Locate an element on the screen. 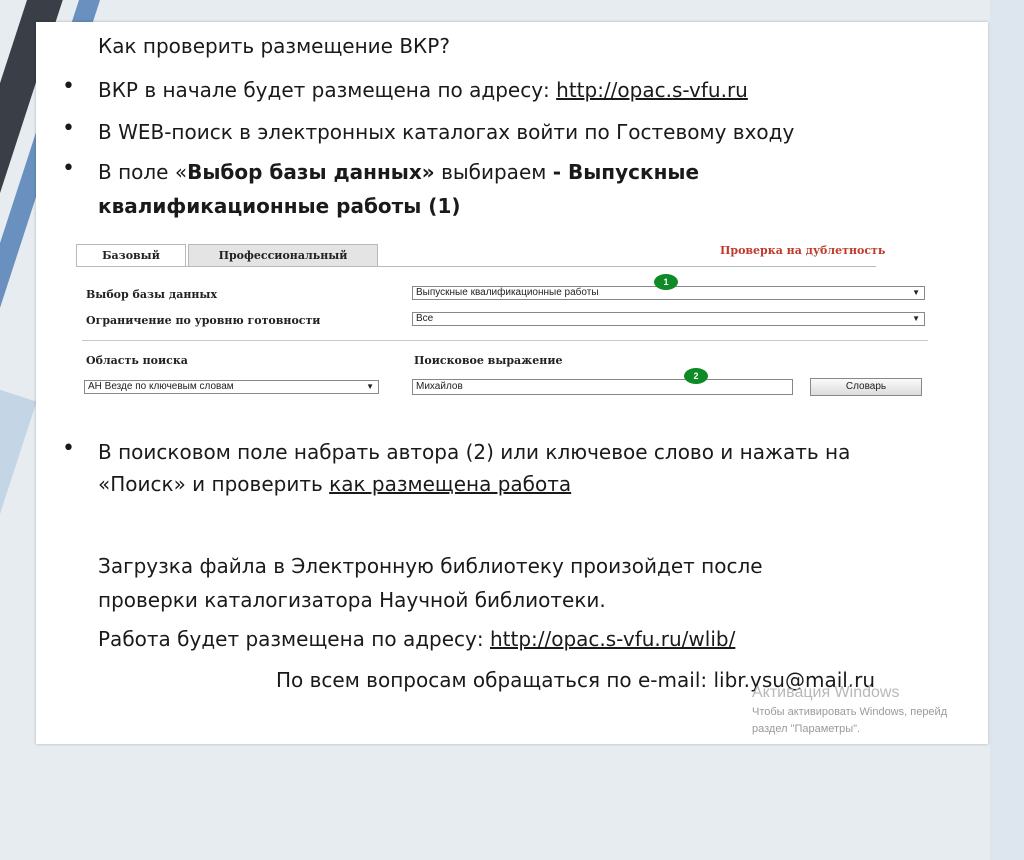 The image size is (1024, 860). ready-select: Все ▼ is located at coordinates (668, 319).